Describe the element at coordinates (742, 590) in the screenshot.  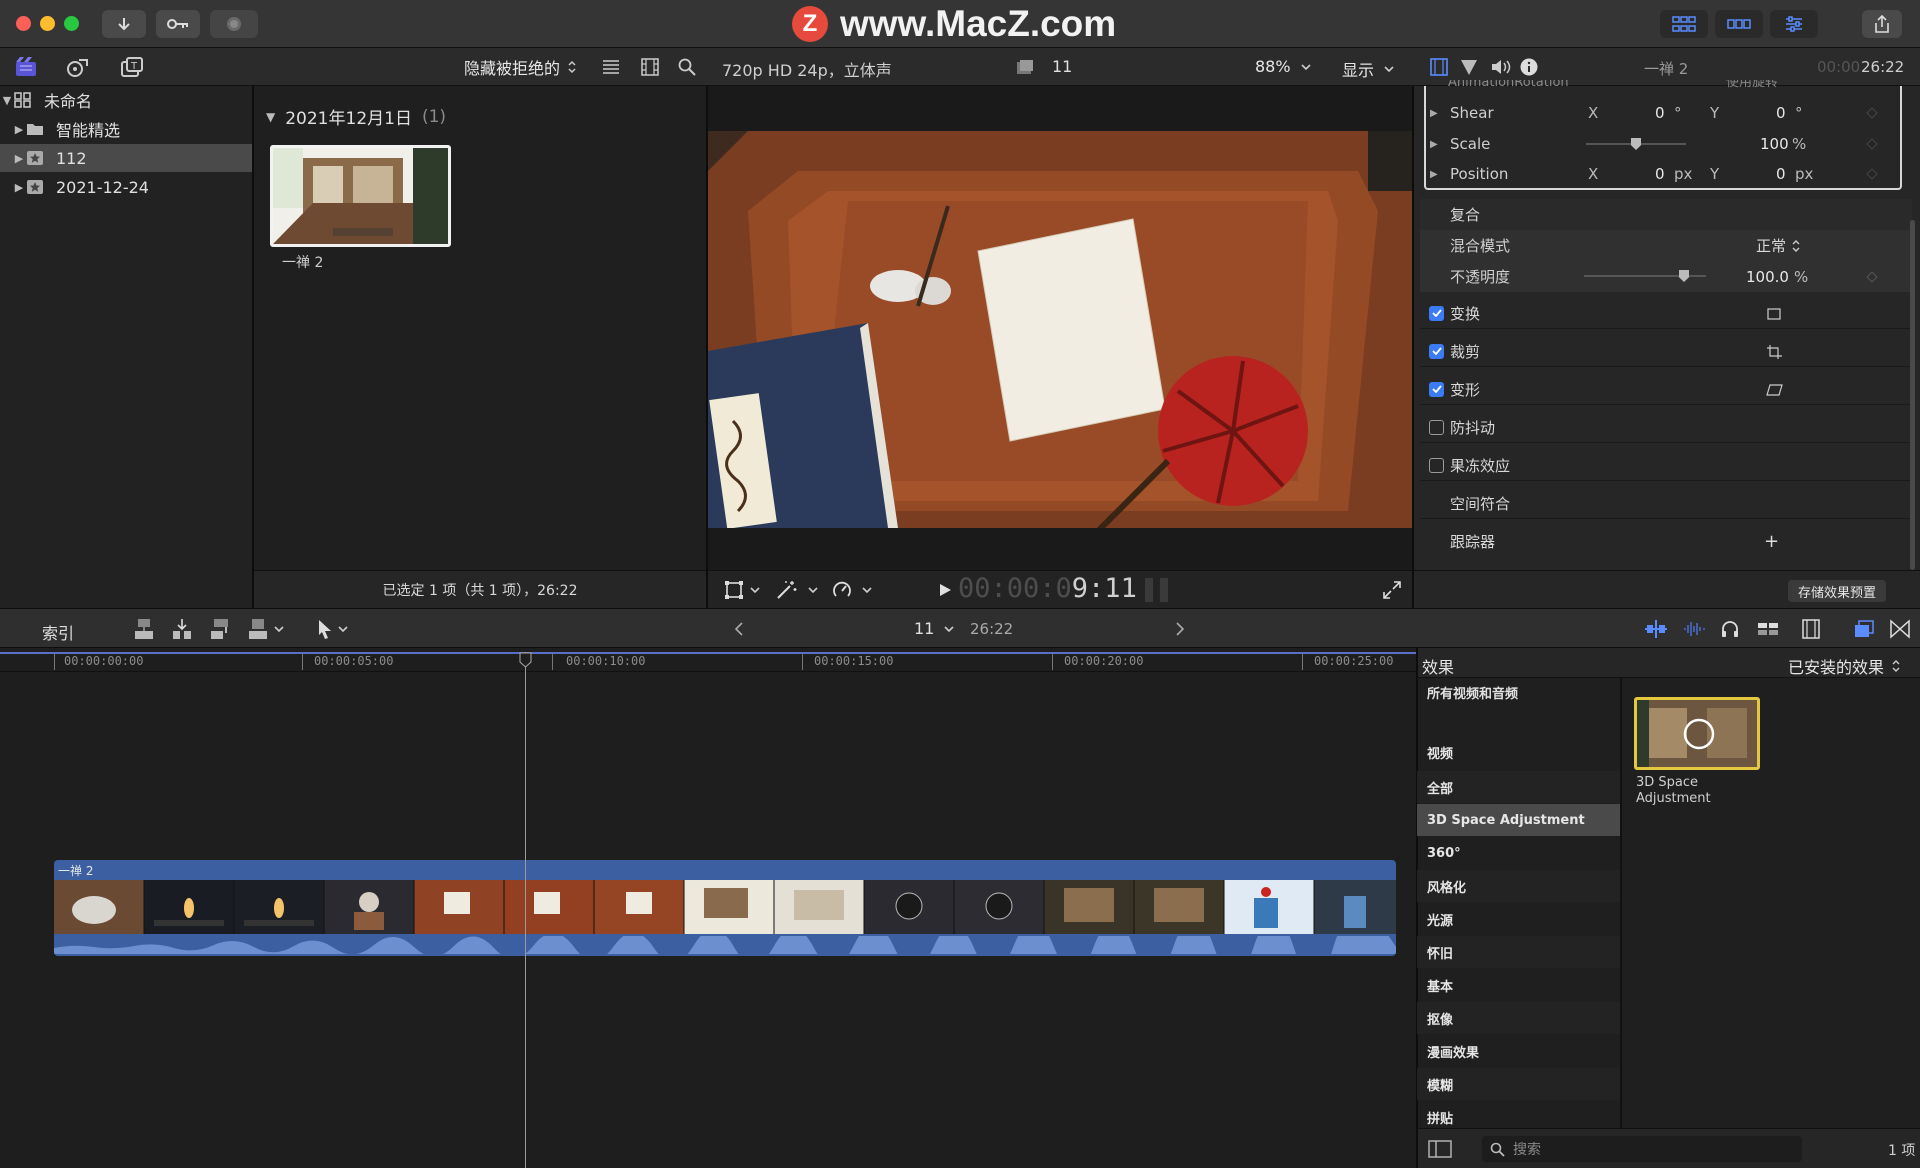
I see `transform-tool-select` at that location.